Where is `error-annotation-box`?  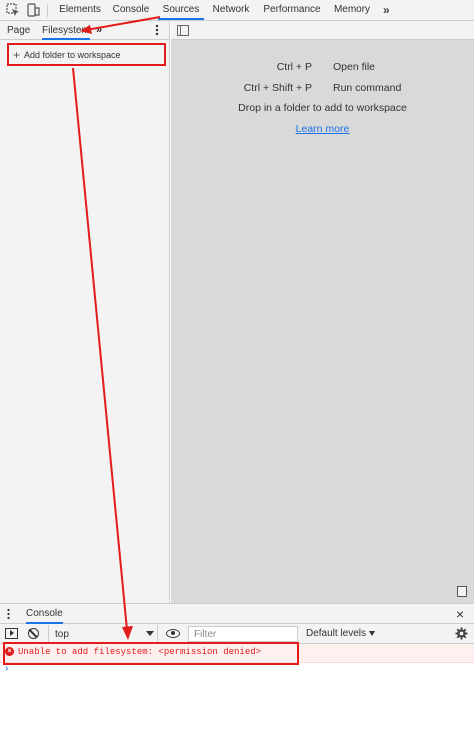 error-annotation-box is located at coordinates (151, 653).